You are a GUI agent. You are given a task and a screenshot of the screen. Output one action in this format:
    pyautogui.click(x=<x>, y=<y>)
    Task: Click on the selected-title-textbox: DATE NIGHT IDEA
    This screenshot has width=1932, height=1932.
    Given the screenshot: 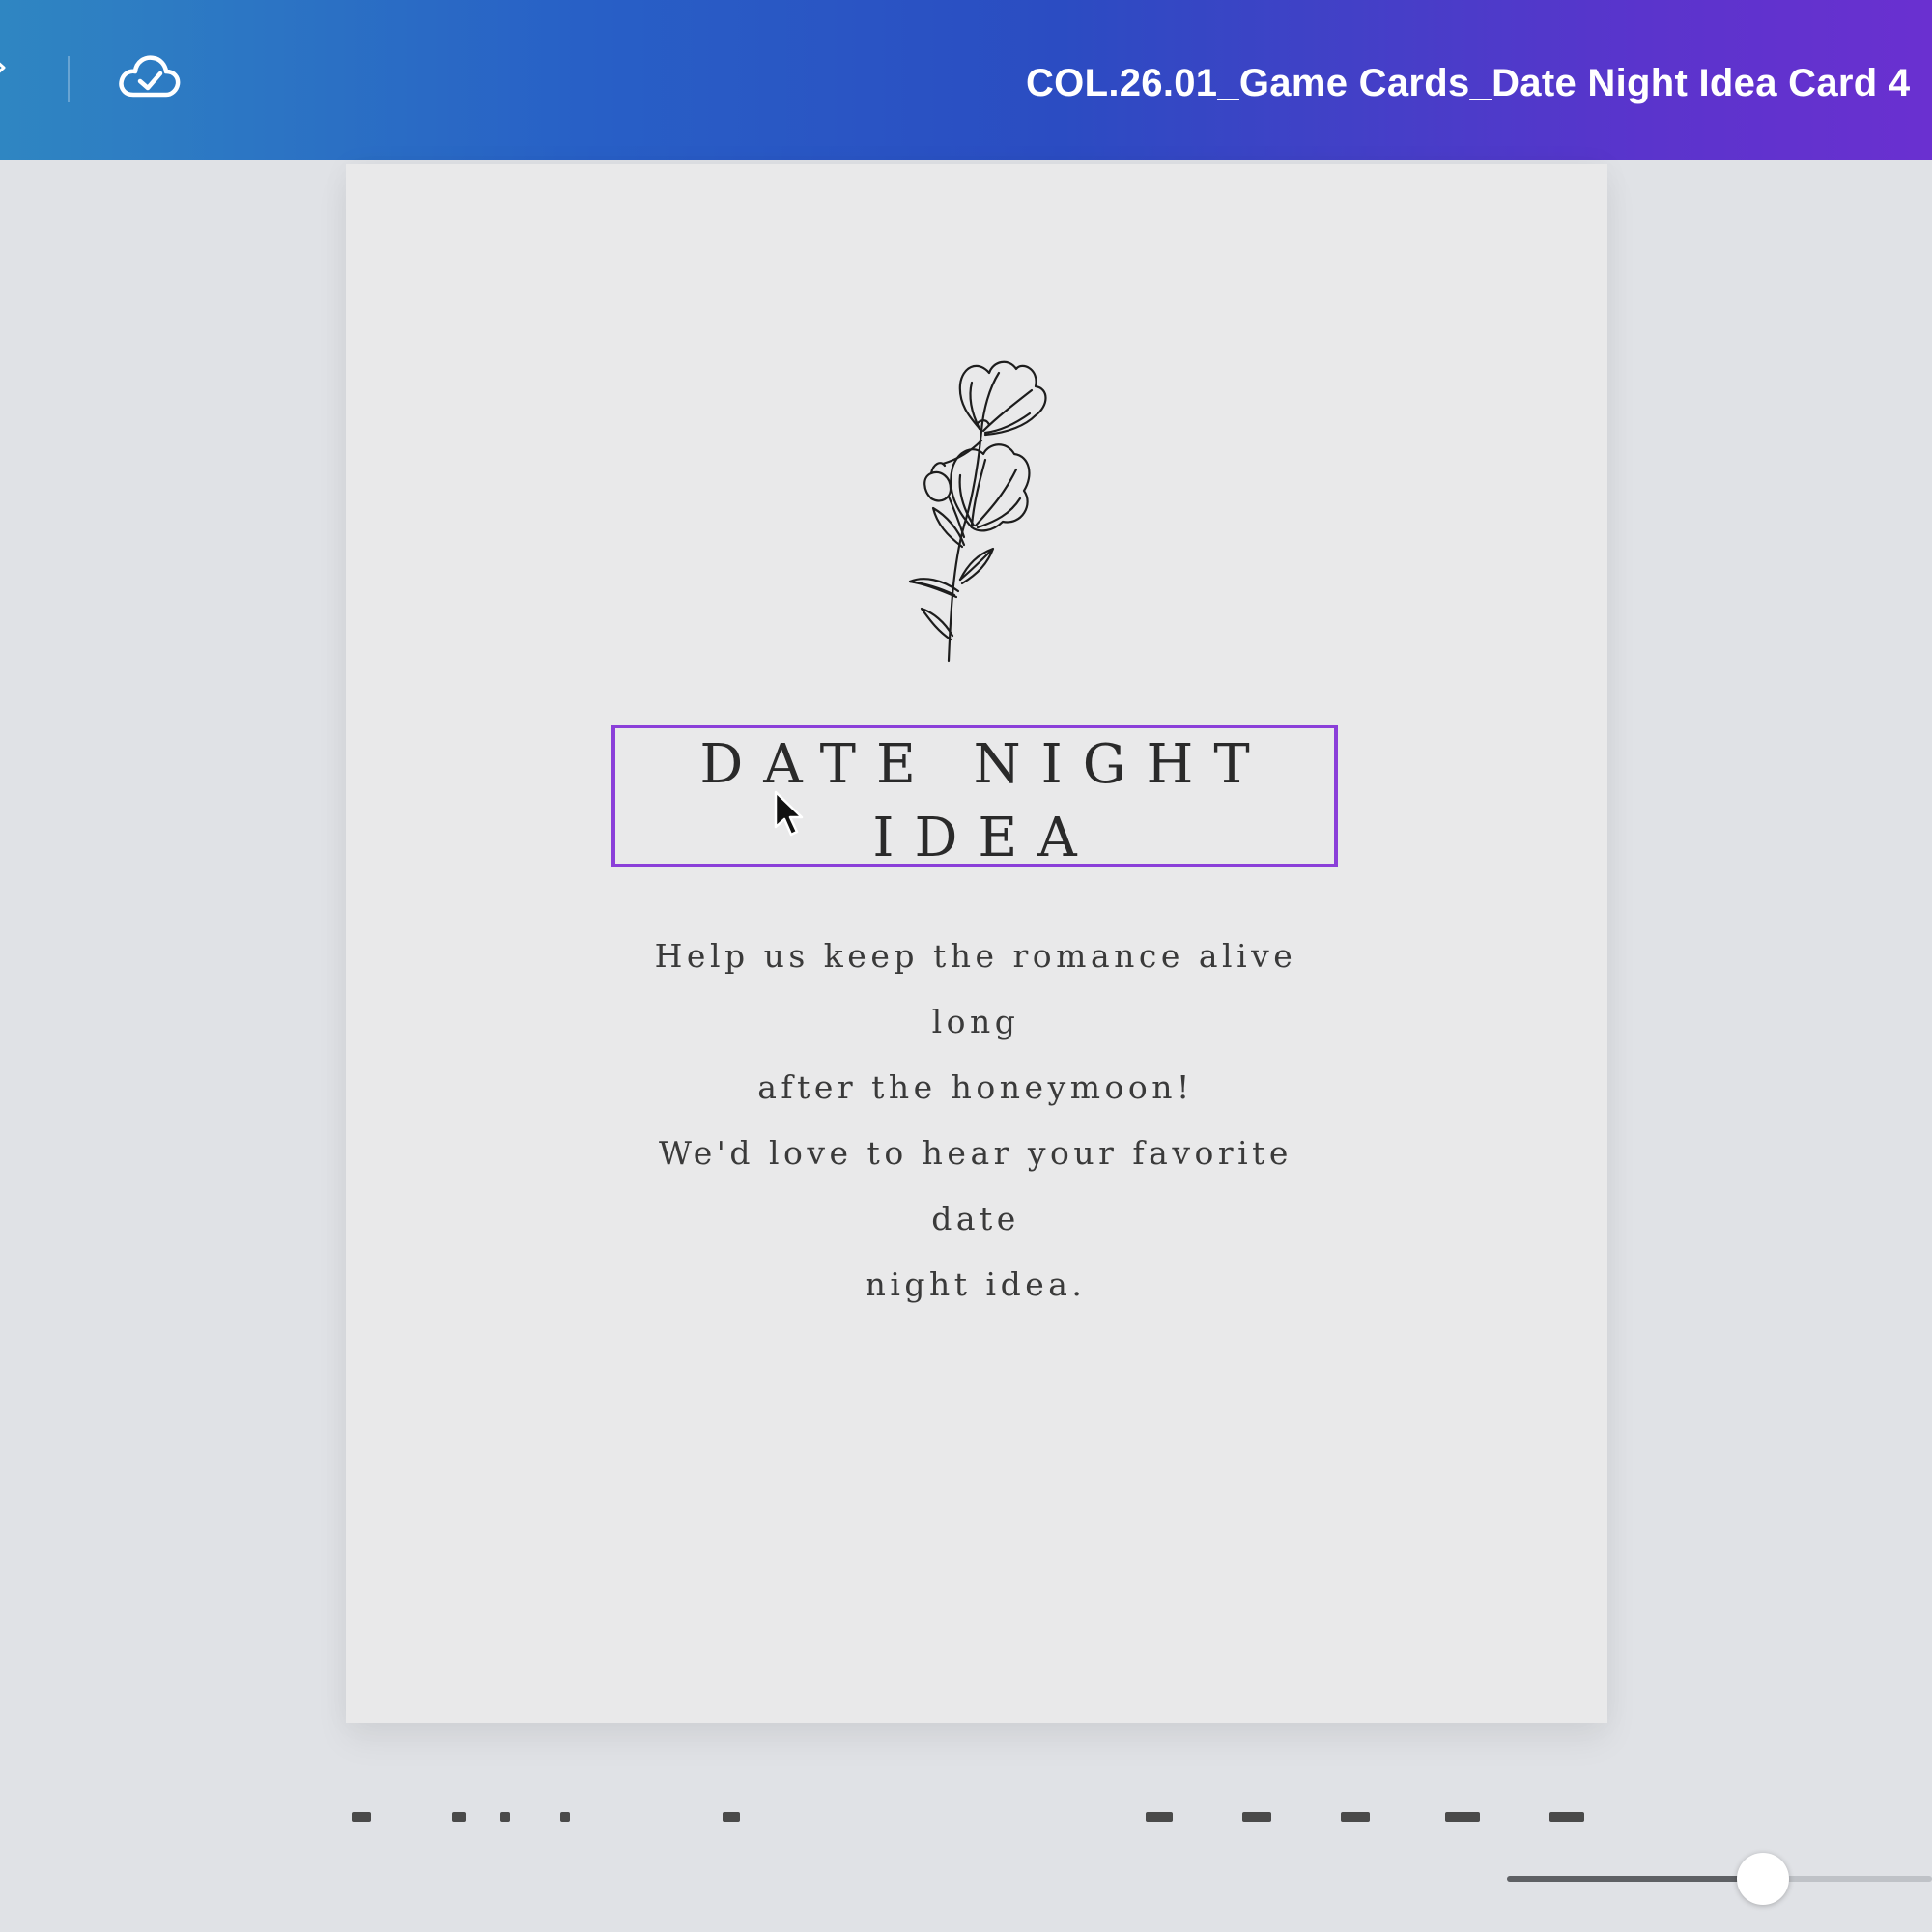 What is the action you would take?
    pyautogui.click(x=974, y=796)
    